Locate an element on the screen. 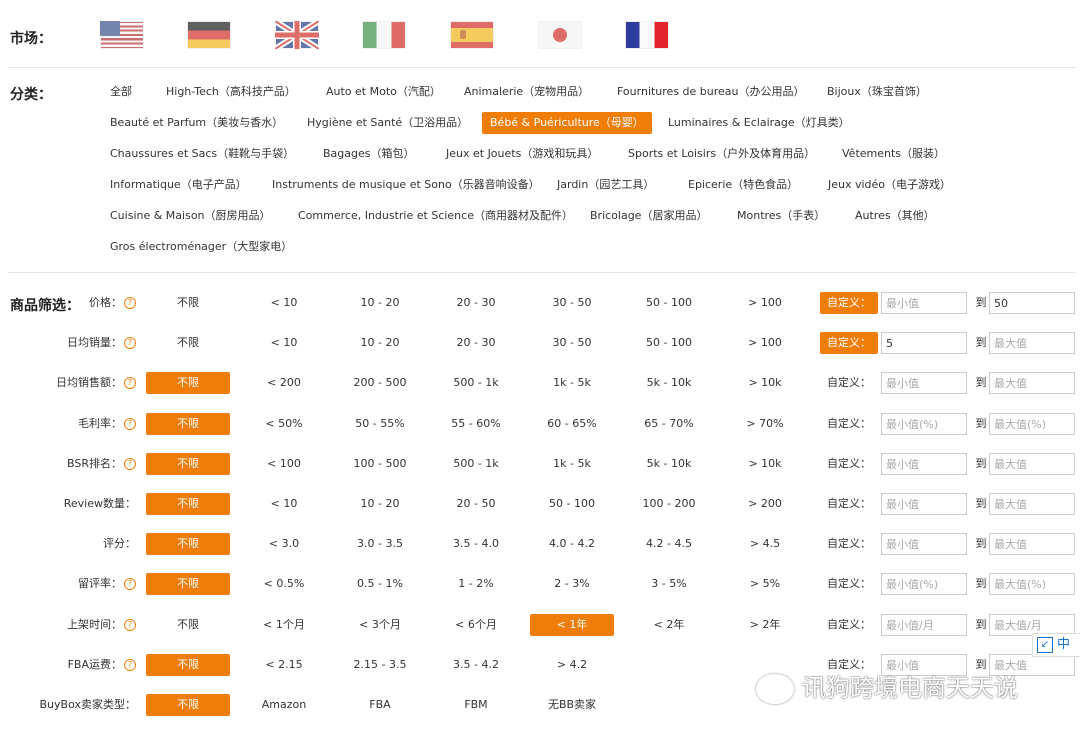 The image size is (1080, 734). category-auto-moto: Auto et Moto（汽配） is located at coordinates (383, 92).